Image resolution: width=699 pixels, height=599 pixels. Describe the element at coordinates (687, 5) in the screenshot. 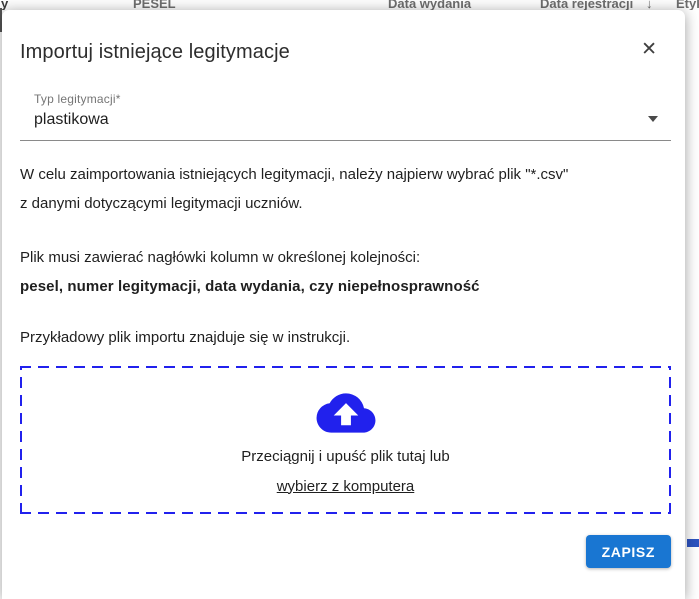

I see `bg-header-etykiety: Etykie` at that location.